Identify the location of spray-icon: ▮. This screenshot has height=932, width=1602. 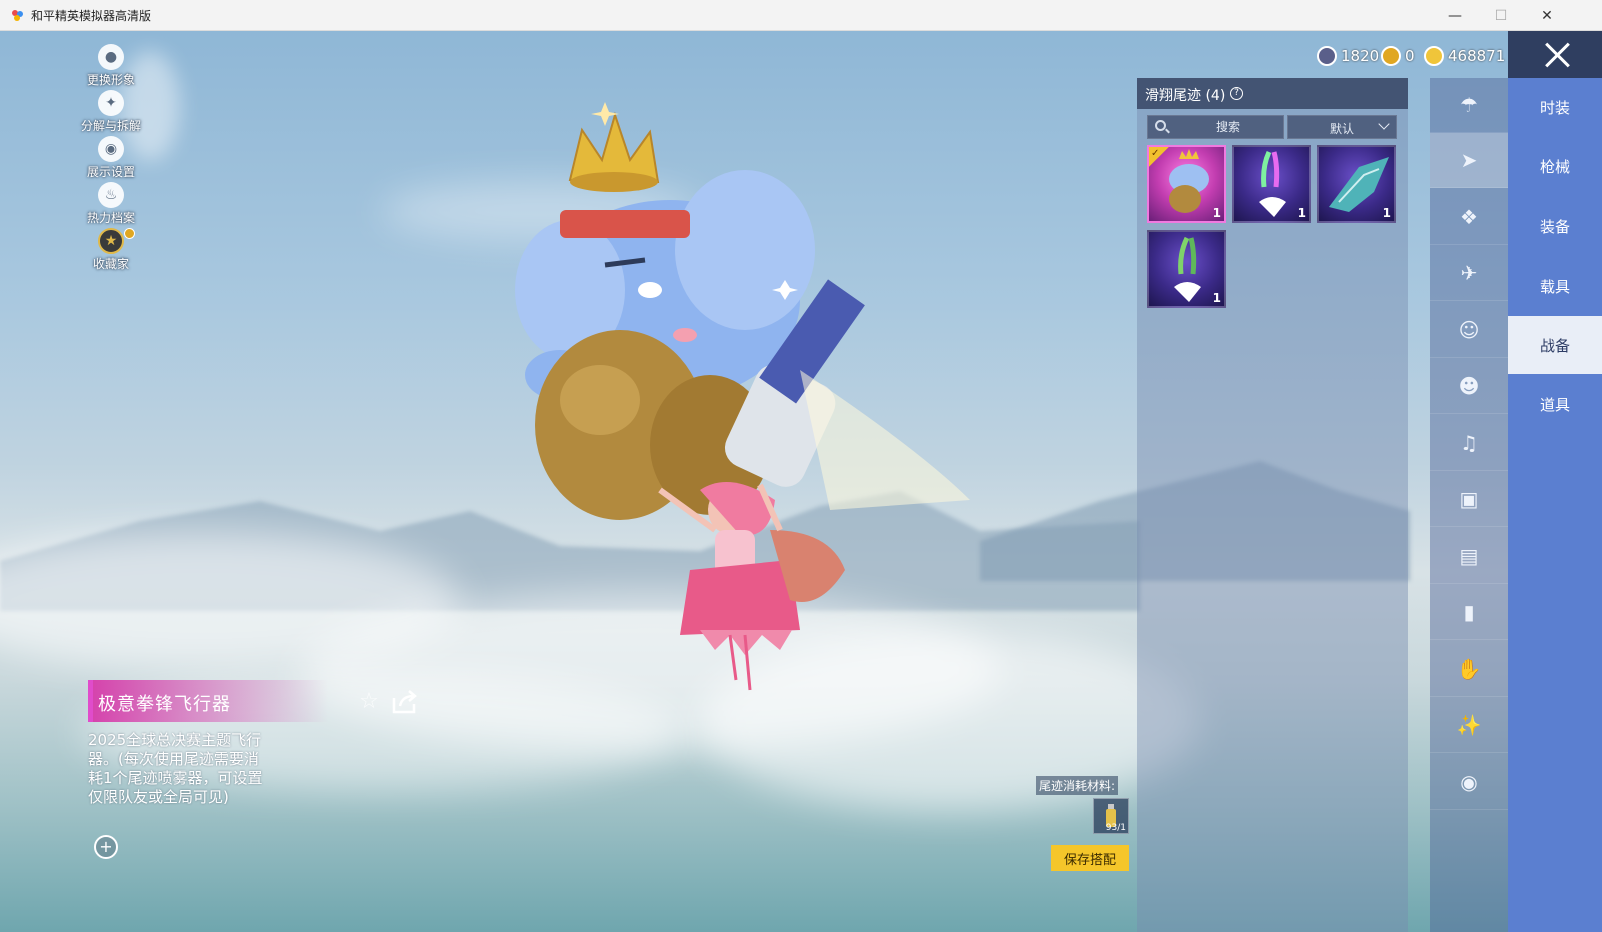
(1469, 612).